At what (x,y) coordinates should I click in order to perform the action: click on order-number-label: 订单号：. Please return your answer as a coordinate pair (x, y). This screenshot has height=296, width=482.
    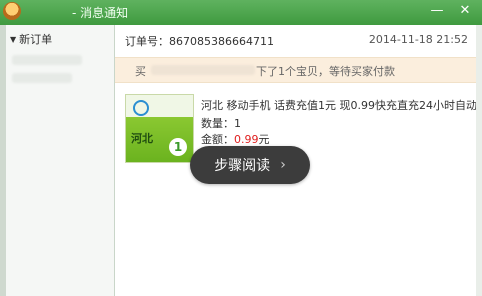
    Looking at the image, I should click on (147, 41).